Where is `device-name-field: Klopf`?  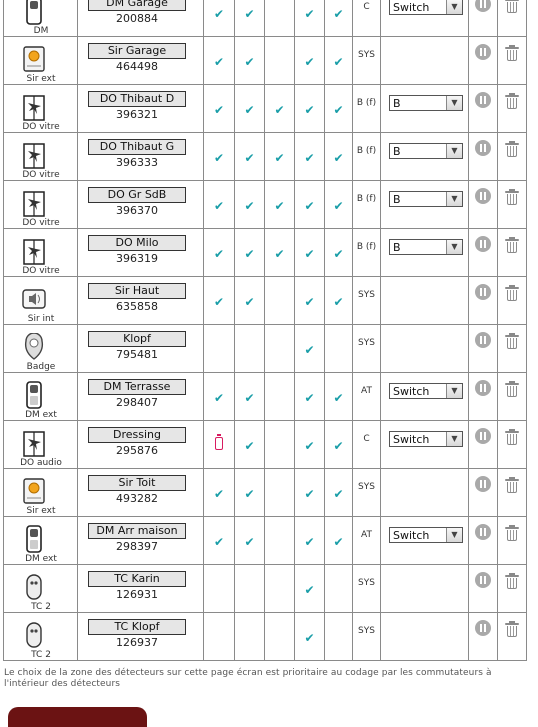 device-name-field: Klopf is located at coordinates (137, 339).